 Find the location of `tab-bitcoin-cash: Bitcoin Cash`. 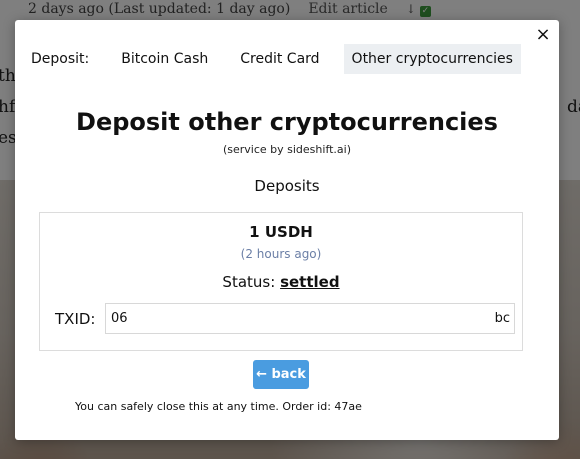

tab-bitcoin-cash: Bitcoin Cash is located at coordinates (164, 59).